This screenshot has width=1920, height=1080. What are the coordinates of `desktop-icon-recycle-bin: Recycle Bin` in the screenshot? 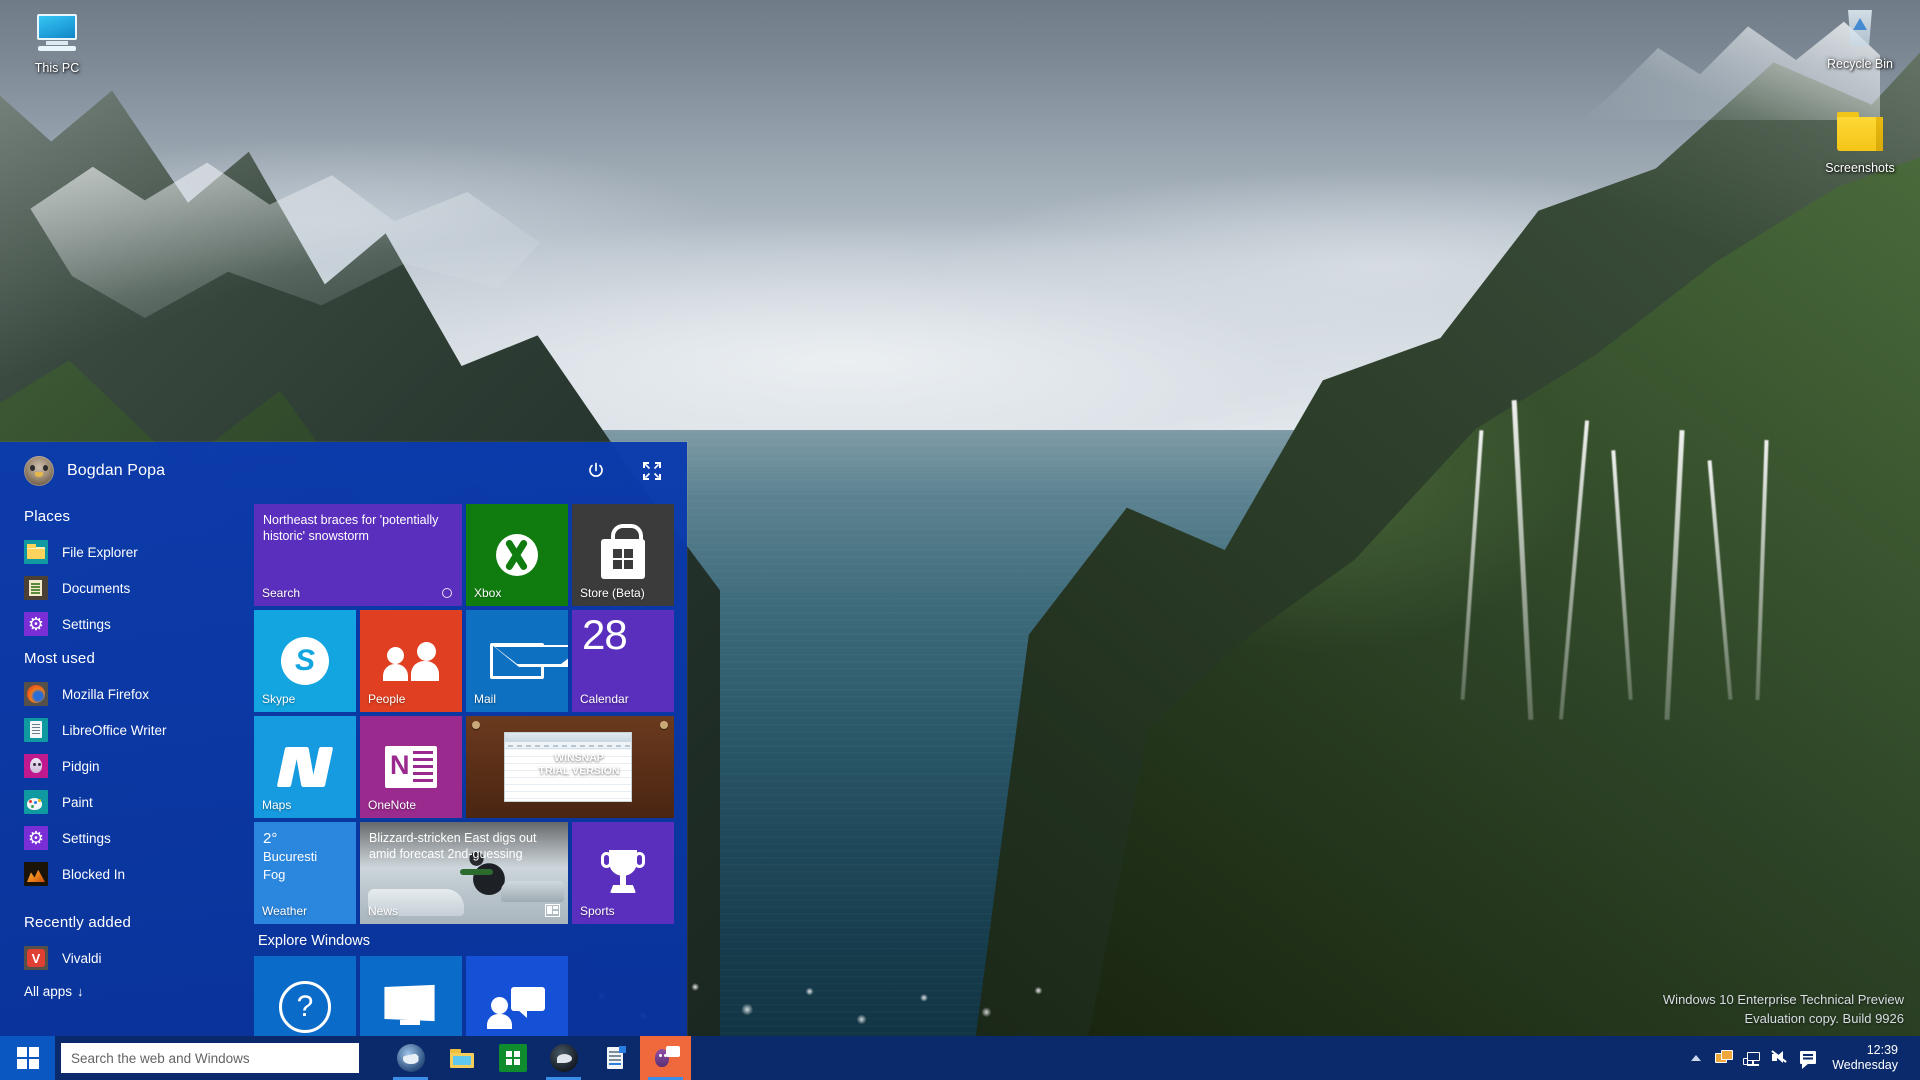 It's located at (1860, 38).